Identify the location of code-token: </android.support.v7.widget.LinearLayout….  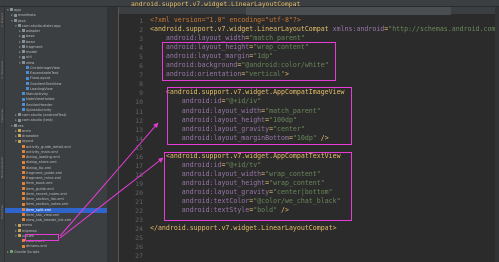
(243, 228).